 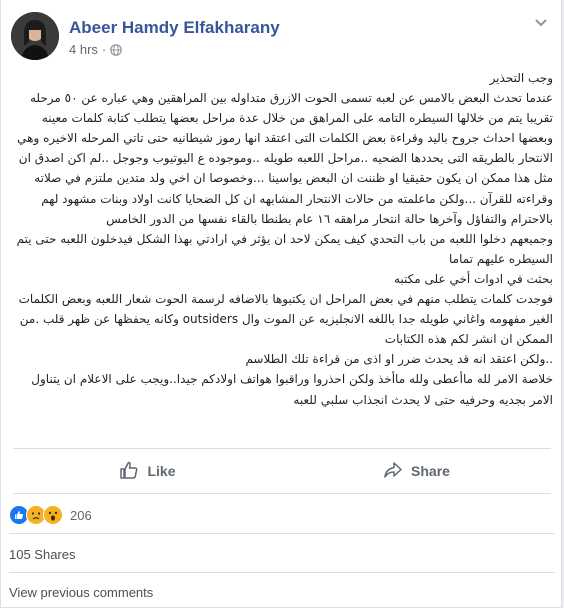 What do you see at coordinates (430, 471) in the screenshot?
I see `share-label: Share` at bounding box center [430, 471].